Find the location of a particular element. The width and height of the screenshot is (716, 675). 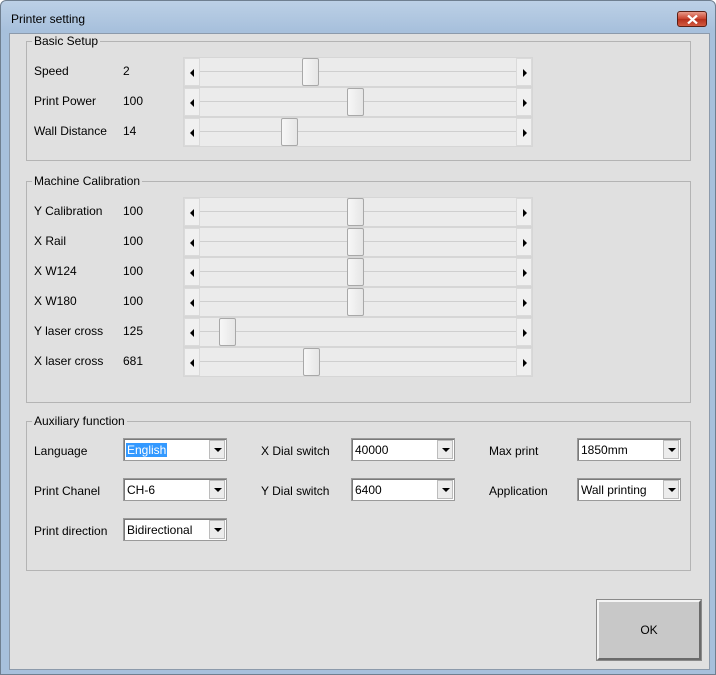

wall-distance-label: Wall Distance is located at coordinates (70, 131).